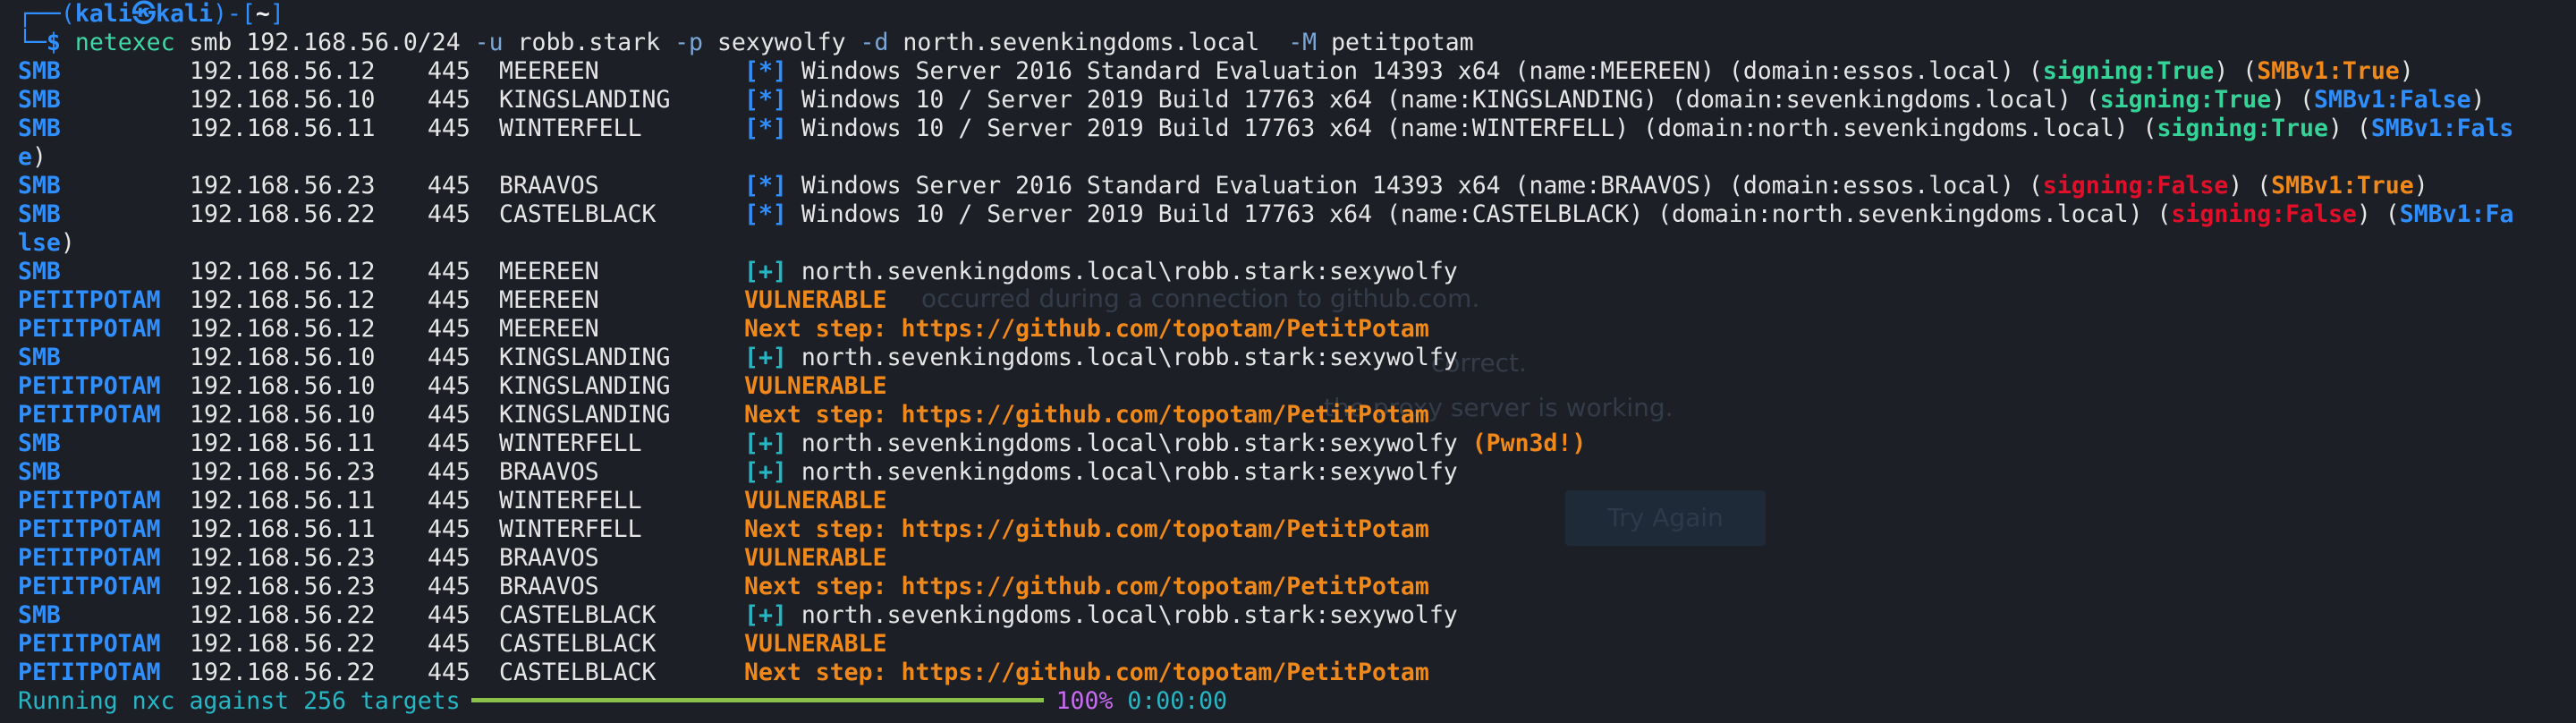  I want to click on ip-address: 192.168.56.11, so click(283, 129).